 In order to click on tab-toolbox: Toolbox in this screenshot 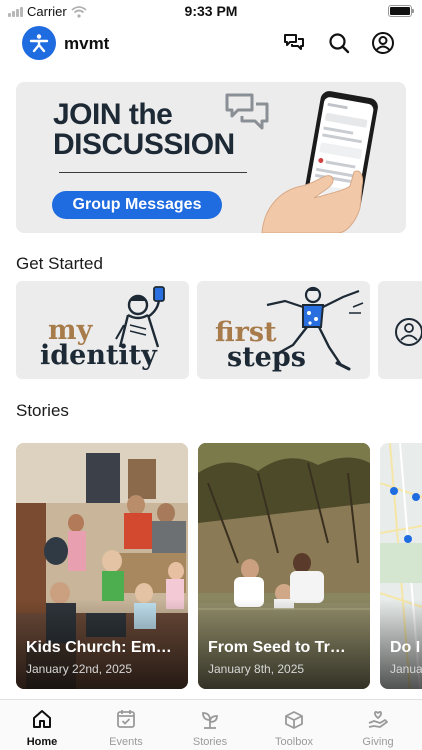, I will do `click(294, 725)`.